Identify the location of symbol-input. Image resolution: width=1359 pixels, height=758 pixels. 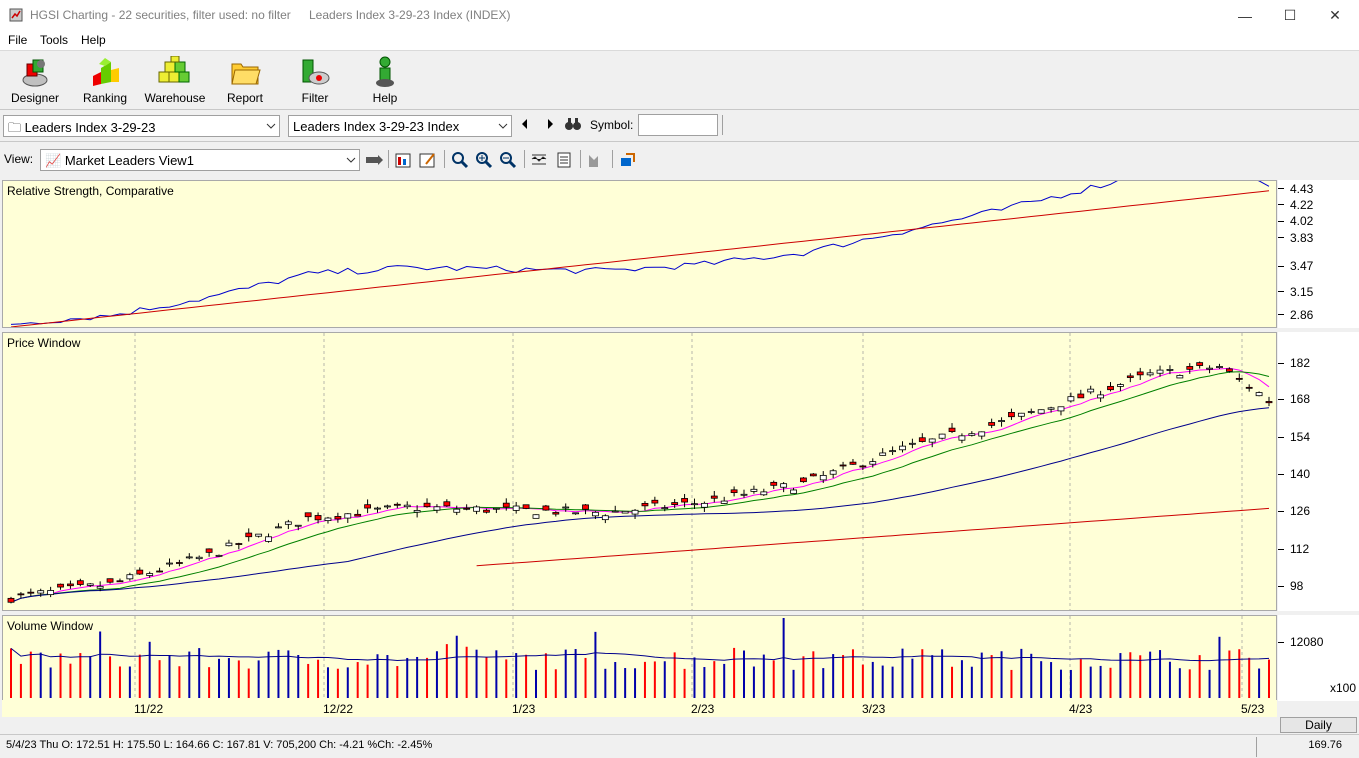
(678, 125).